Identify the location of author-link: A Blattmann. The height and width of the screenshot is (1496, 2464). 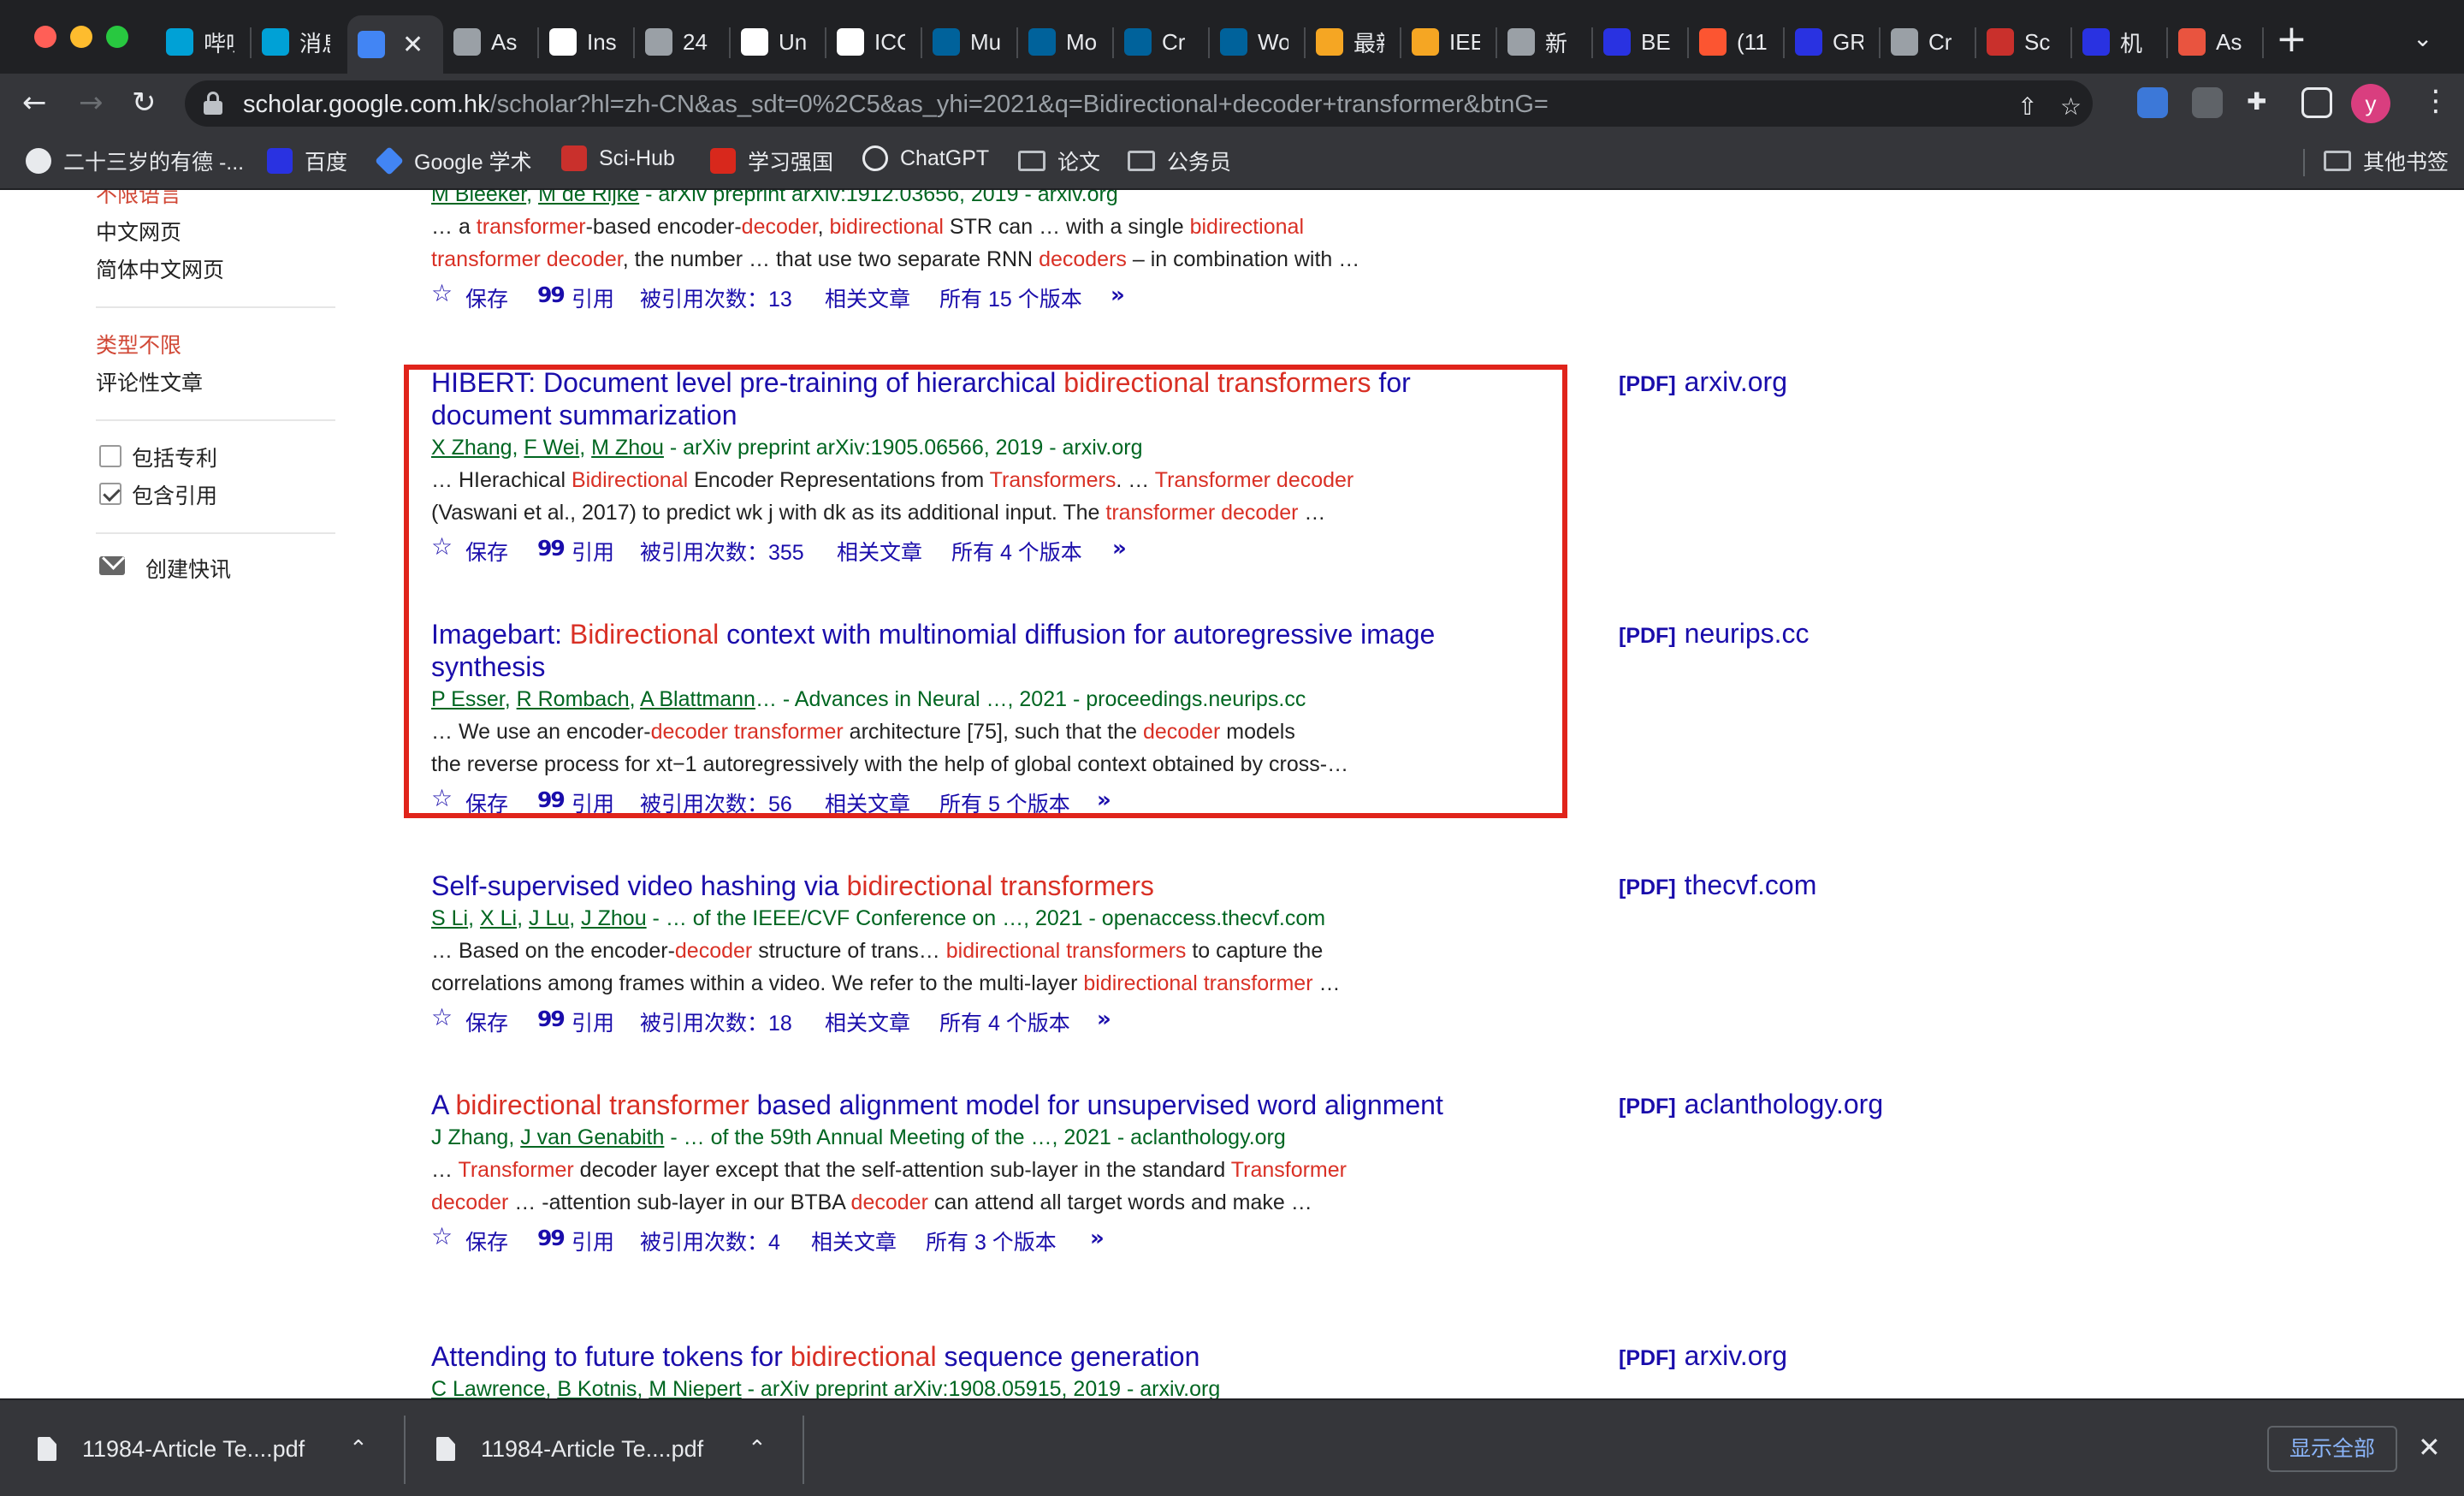
(697, 699).